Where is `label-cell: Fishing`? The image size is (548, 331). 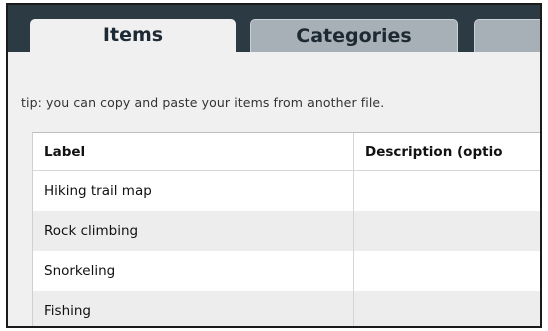 label-cell: Fishing is located at coordinates (193, 308).